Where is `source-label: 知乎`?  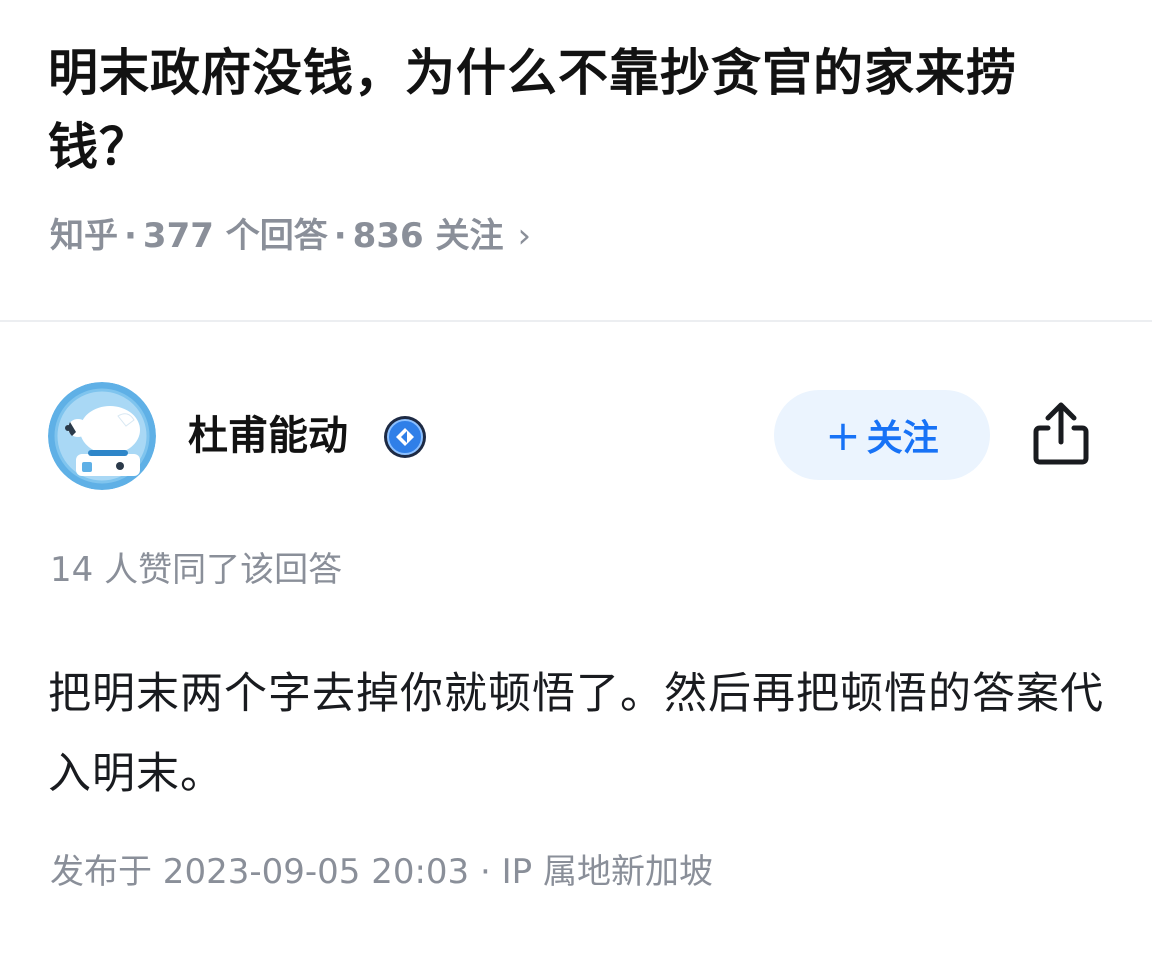 source-label: 知乎 is located at coordinates (84, 236).